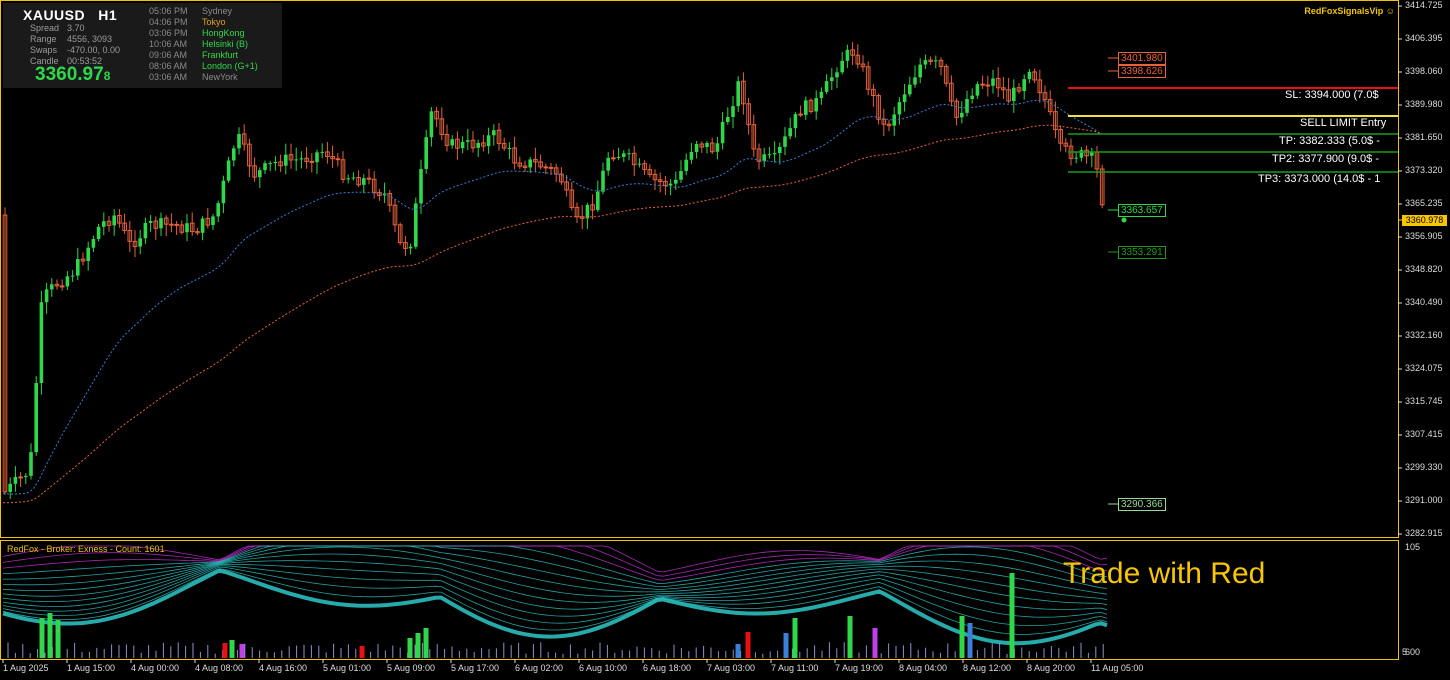 The image size is (1450, 680). I want to click on session-time: 05:06 PM, so click(168, 11).